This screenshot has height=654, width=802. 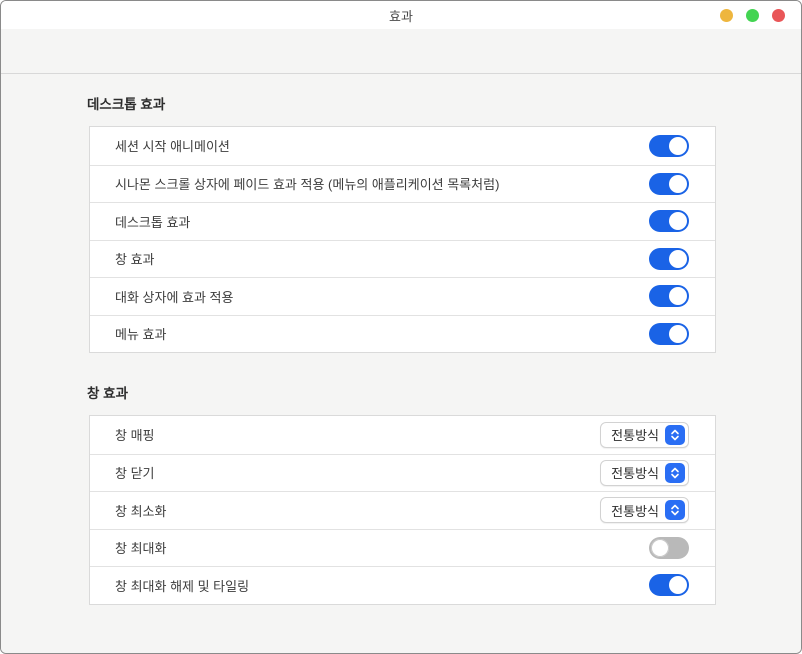 I want to click on row-scrollbox-fade: 시나몬 스크롤 상자에 페이드 효과 적용 (메뉴의 애플리케이션 목록처럼), so click(x=402, y=183).